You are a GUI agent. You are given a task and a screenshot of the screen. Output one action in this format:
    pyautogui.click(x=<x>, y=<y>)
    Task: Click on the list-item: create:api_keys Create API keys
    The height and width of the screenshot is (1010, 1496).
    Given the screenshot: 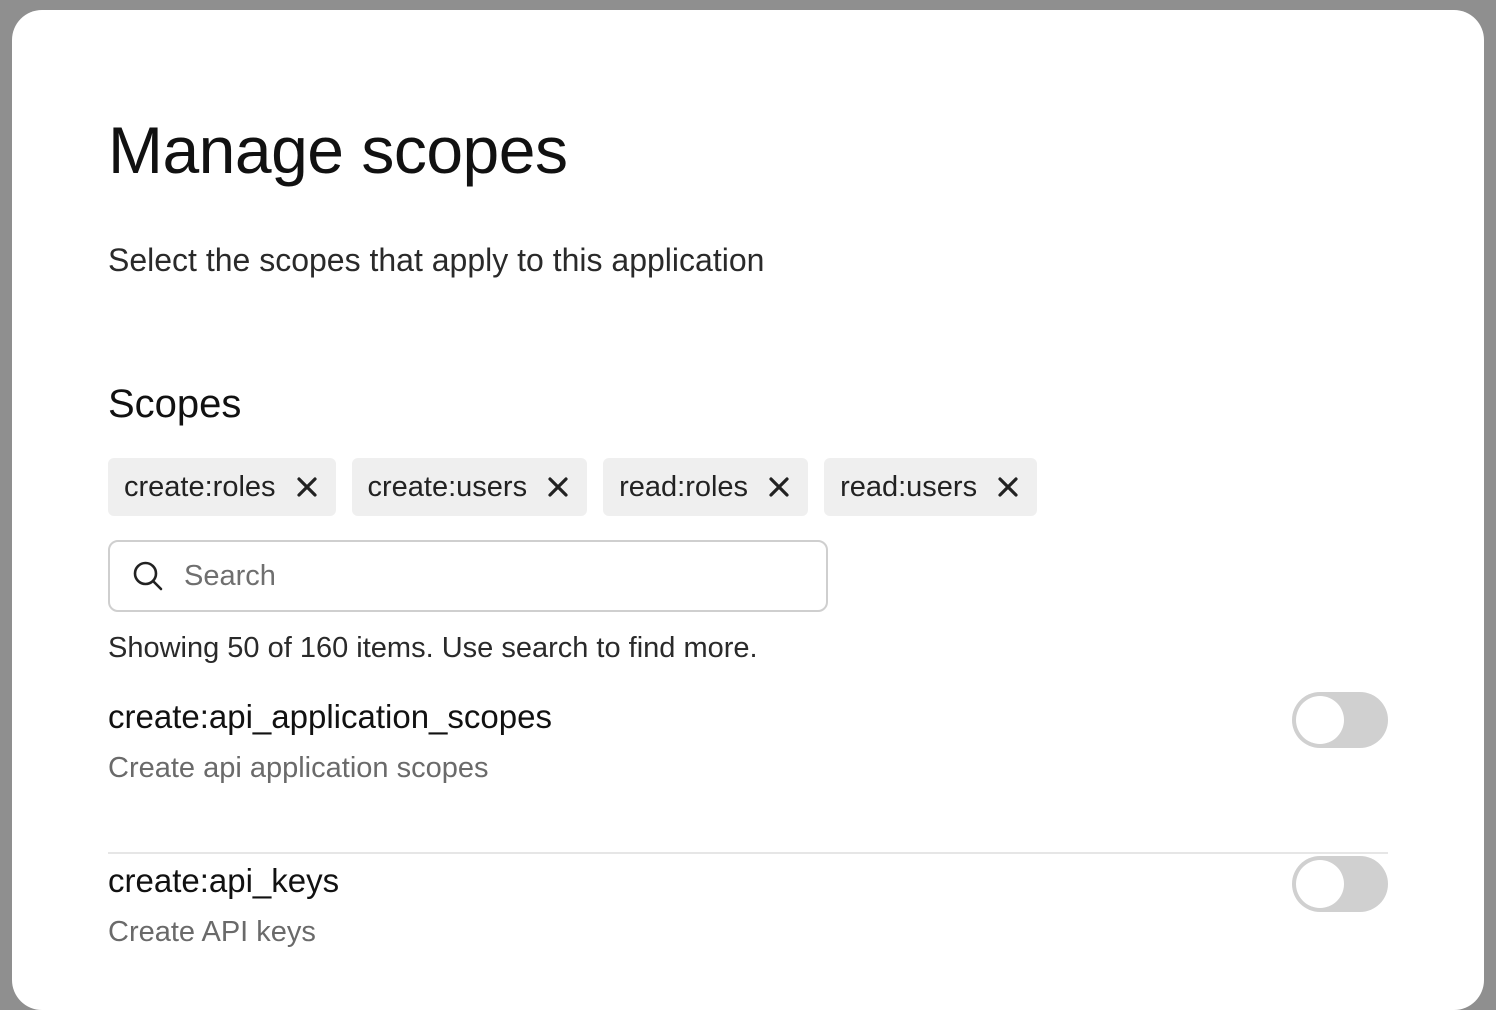 What is the action you would take?
    pyautogui.click(x=748, y=932)
    